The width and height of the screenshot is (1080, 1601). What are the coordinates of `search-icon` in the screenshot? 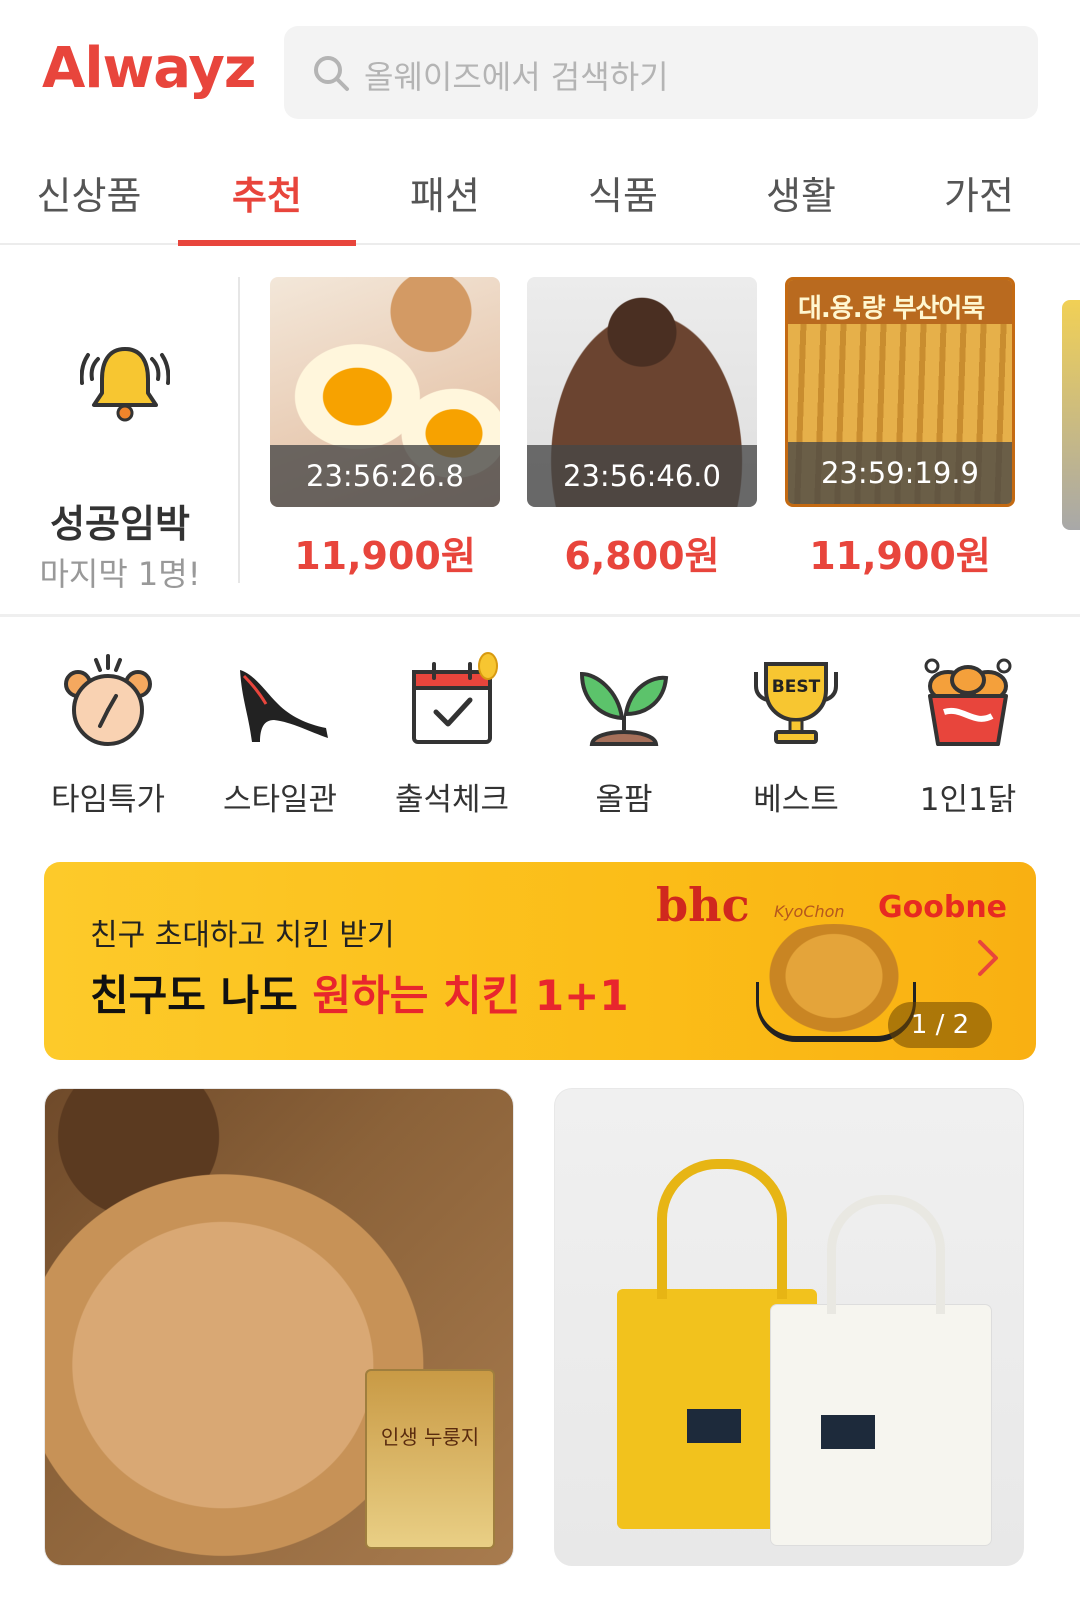 It's located at (331, 73).